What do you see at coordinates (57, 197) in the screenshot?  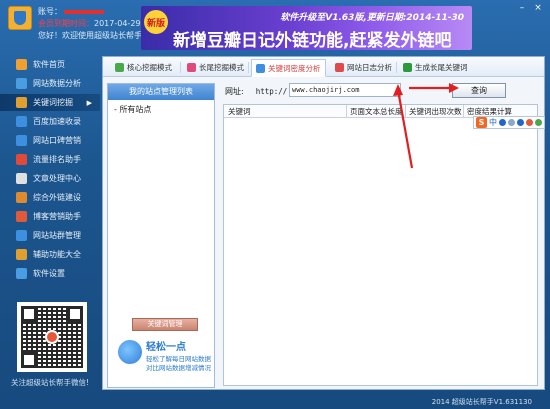 I see `sidebar-item-label: 综合外链建设` at bounding box center [57, 197].